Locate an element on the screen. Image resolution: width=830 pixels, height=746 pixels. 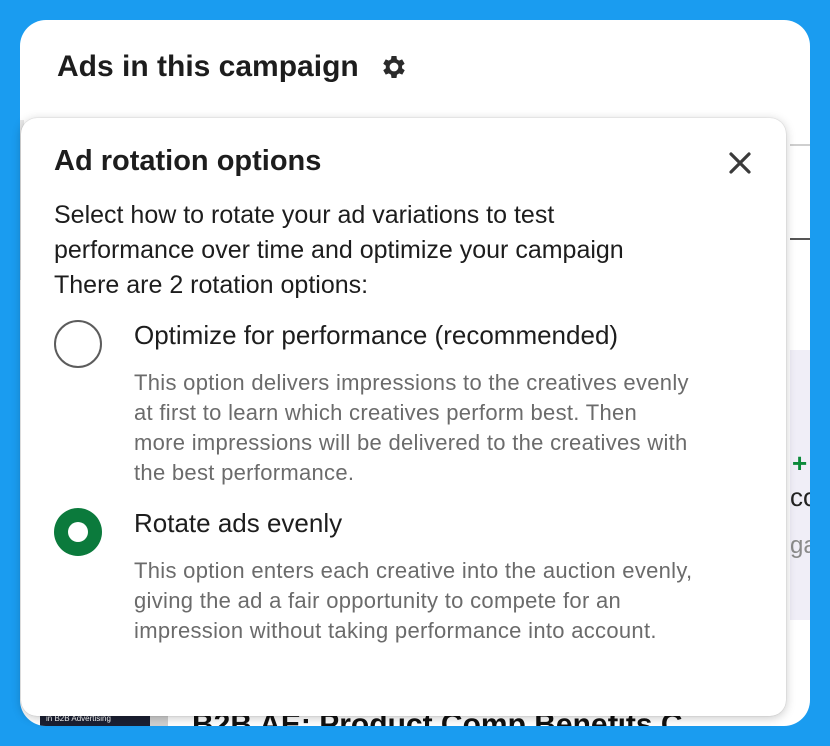
option-label-optimize: Optimize for performance (recommended) is located at coordinates (376, 335).